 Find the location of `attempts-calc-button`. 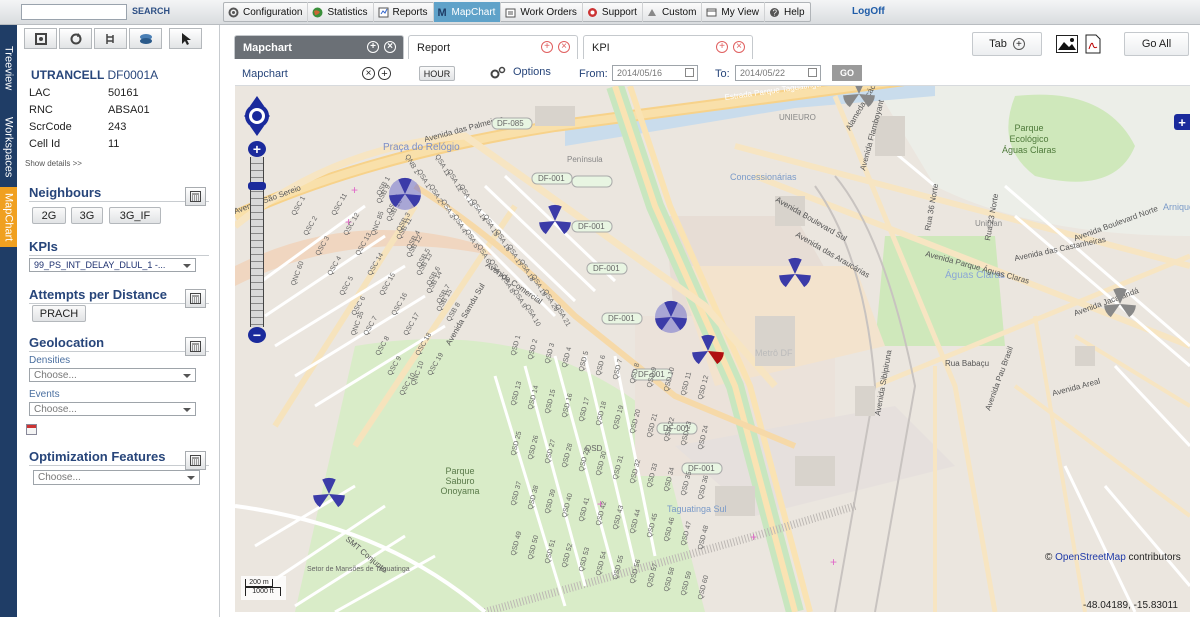

attempts-calc-button is located at coordinates (195, 298).